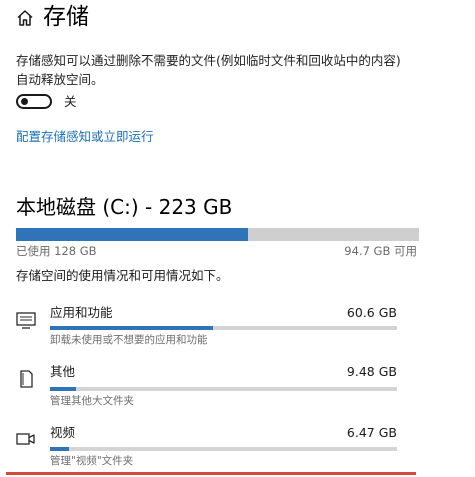 Image resolution: width=475 pixels, height=477 pixels. Describe the element at coordinates (34, 101) in the screenshot. I see `storage-sense-toggle` at that location.